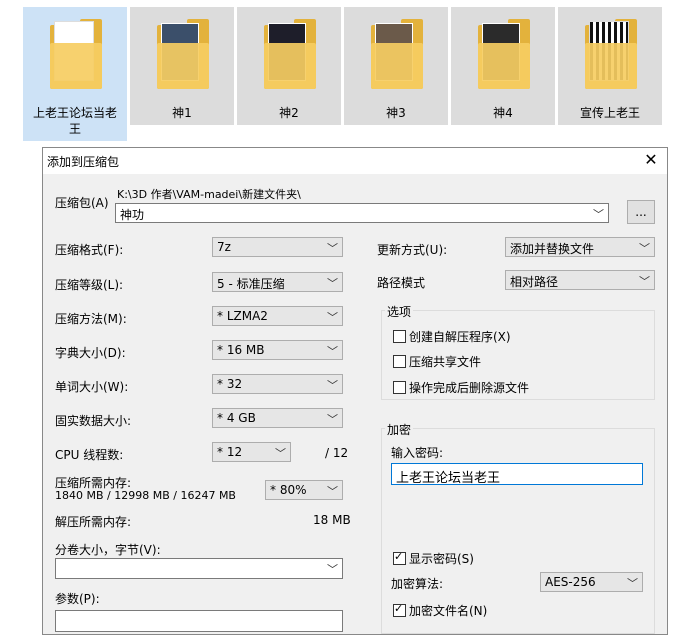 The height and width of the screenshot is (635, 675). What do you see at coordinates (277, 418) in the screenshot?
I see `solid-combo: * 4 GB ﹀` at bounding box center [277, 418].